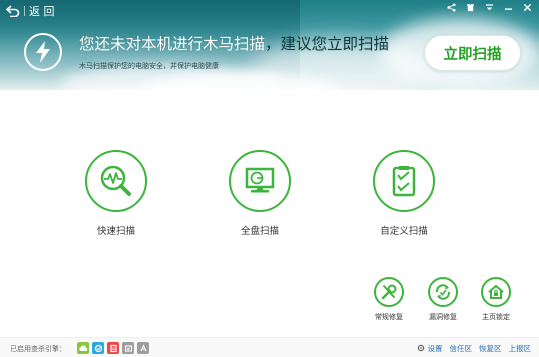 This screenshot has width=539, height=357. I want to click on share-icon, so click(451, 7).